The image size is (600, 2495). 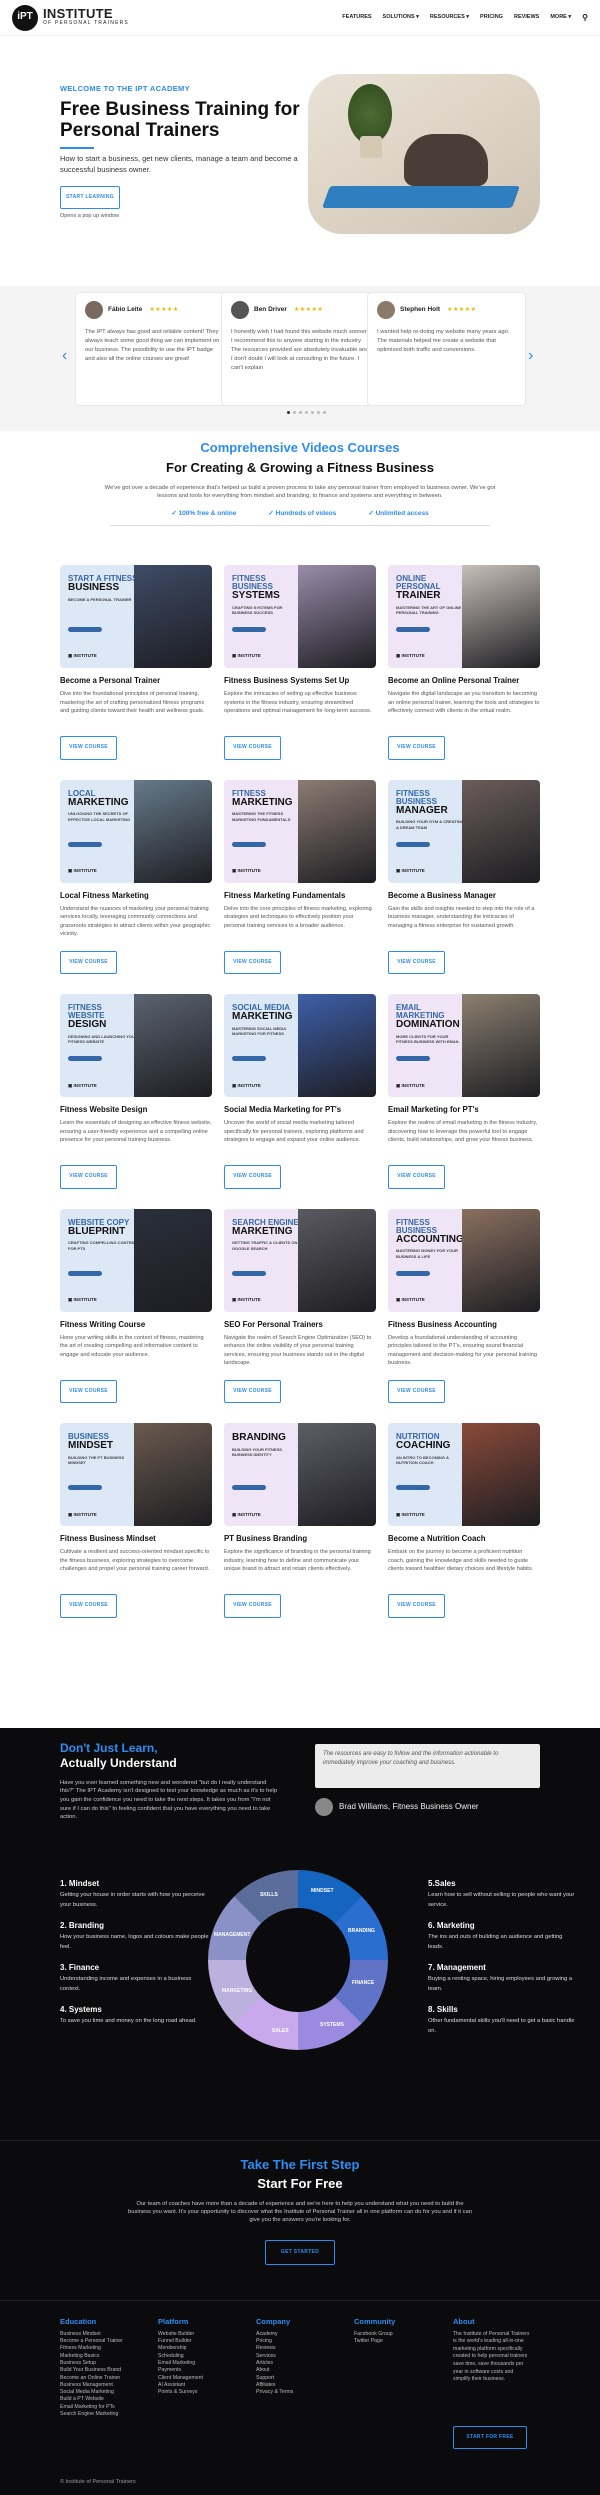 What do you see at coordinates (464, 895) in the screenshot?
I see `course-title: Become a Business Manager` at bounding box center [464, 895].